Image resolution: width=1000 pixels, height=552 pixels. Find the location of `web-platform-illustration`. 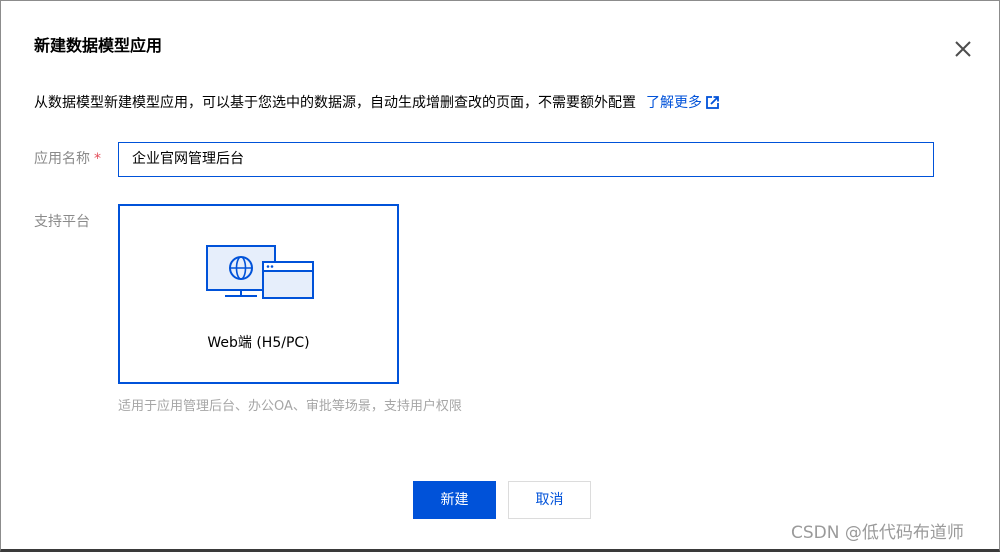

web-platform-illustration is located at coordinates (260, 272).